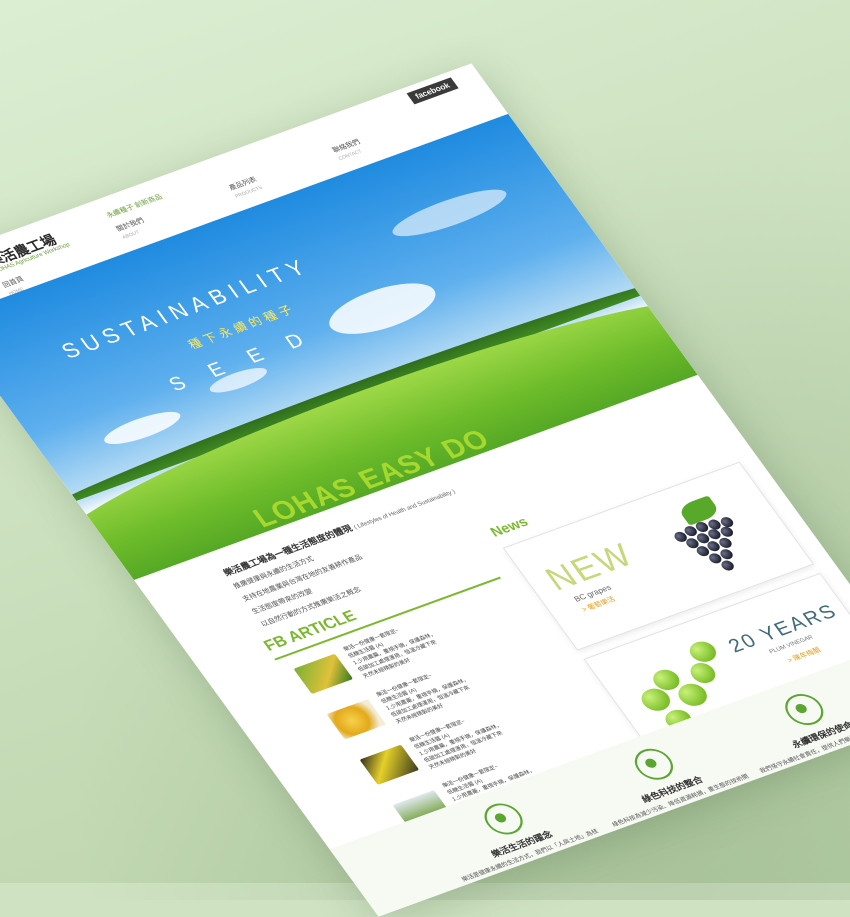  Describe the element at coordinates (804, 709) in the screenshot. I see `recycle-icon` at that location.